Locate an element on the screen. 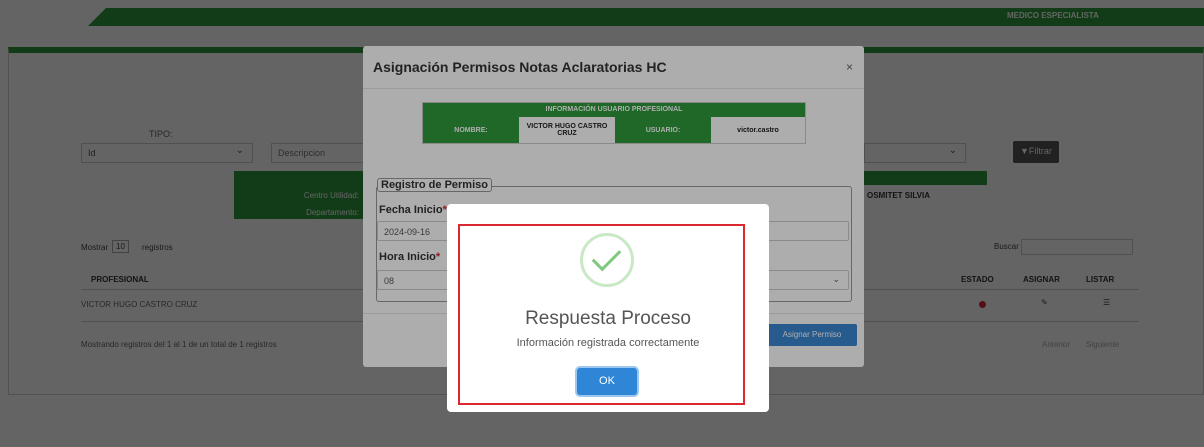 The image size is (1204, 447). checkmark-icon is located at coordinates (606, 256).